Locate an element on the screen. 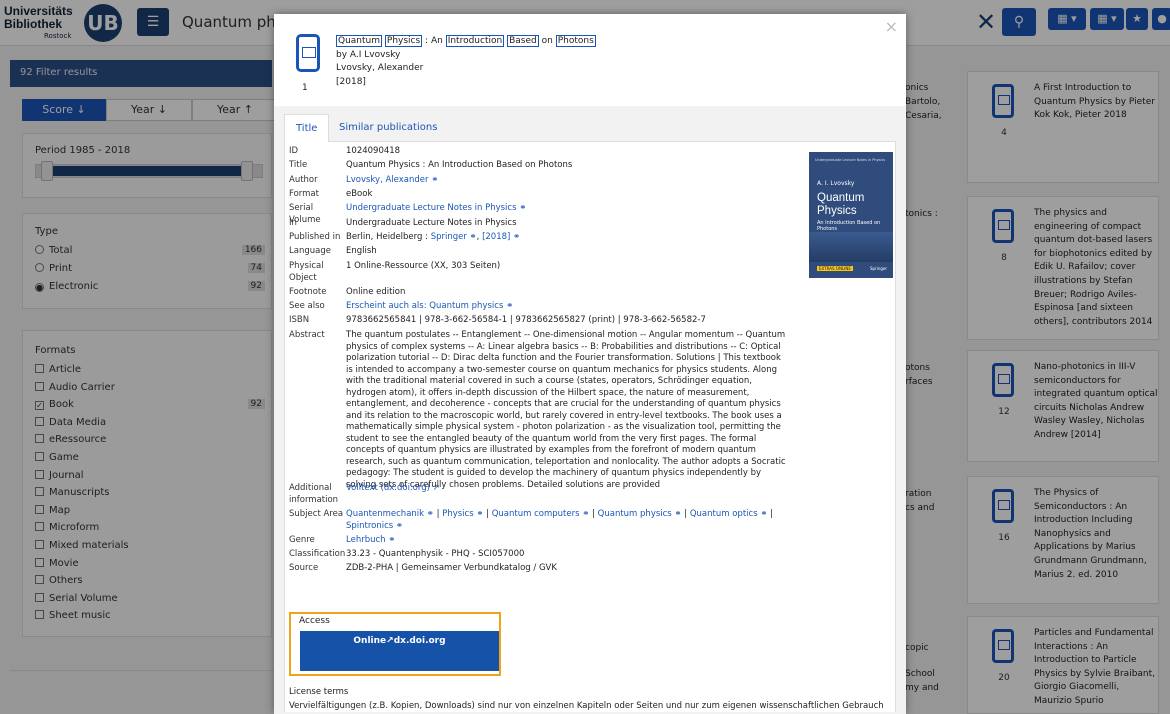 The height and width of the screenshot is (714, 1170). close-icon: × is located at coordinates (891, 26).